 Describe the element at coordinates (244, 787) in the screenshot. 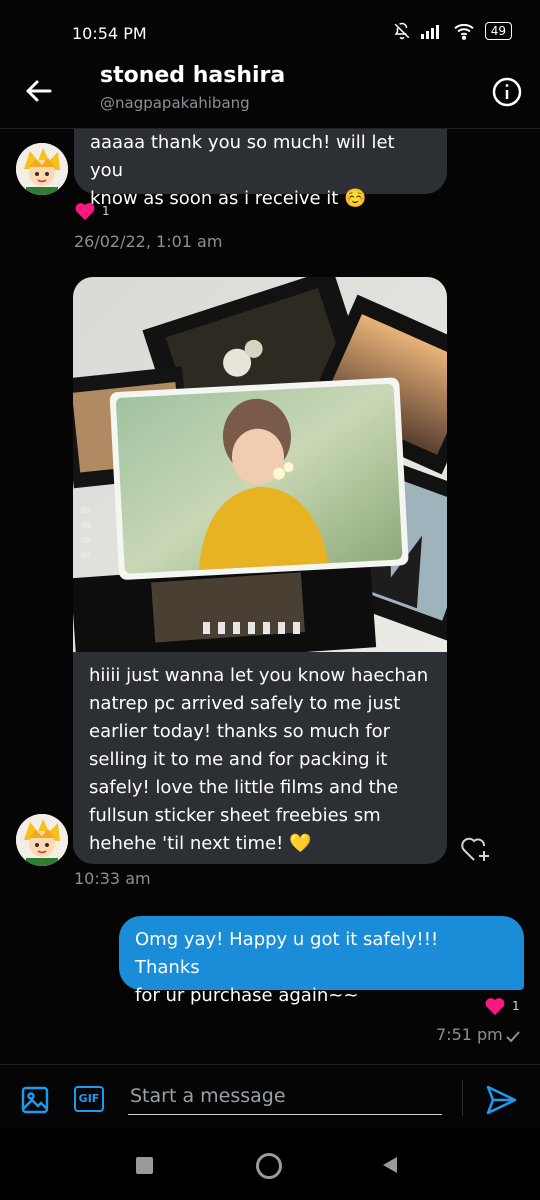

I see `message-text-line: safely! love the little films and the` at that location.